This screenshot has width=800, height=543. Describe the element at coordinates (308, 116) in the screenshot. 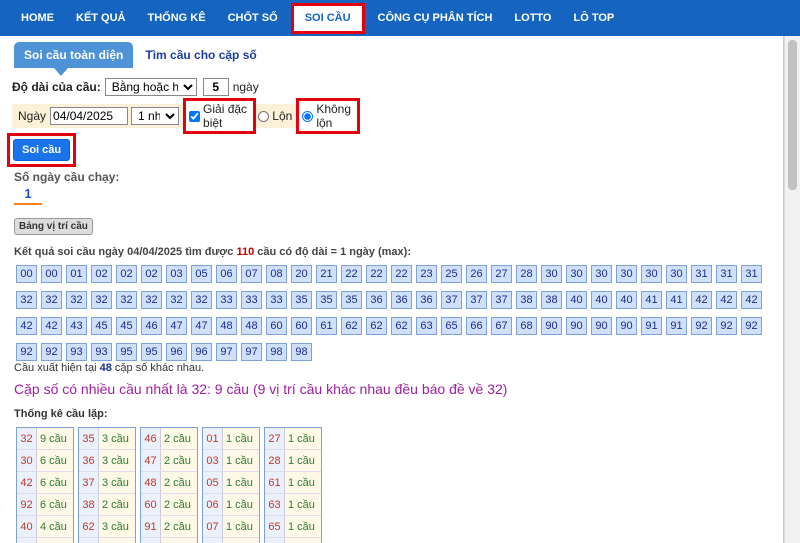

I see `khong-lon-radio` at that location.